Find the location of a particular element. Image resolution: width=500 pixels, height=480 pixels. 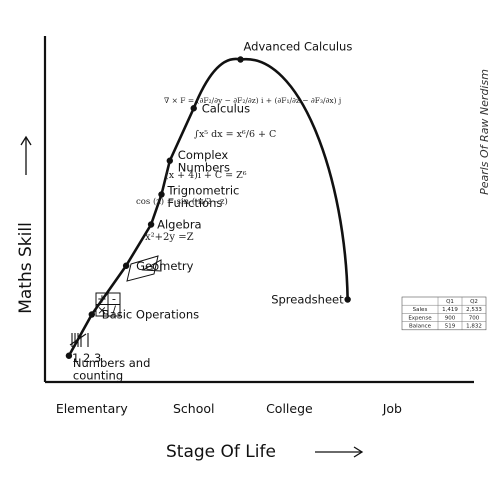

spreadsheet-cell: 519 is located at coordinates (450, 327).